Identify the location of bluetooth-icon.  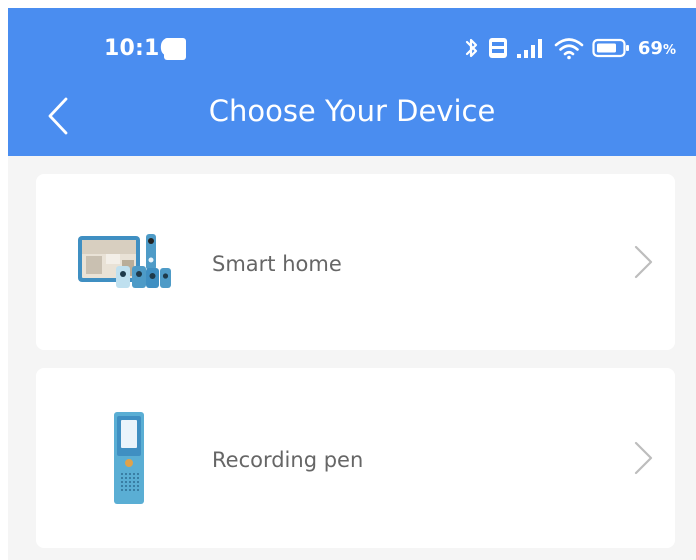
(471, 48).